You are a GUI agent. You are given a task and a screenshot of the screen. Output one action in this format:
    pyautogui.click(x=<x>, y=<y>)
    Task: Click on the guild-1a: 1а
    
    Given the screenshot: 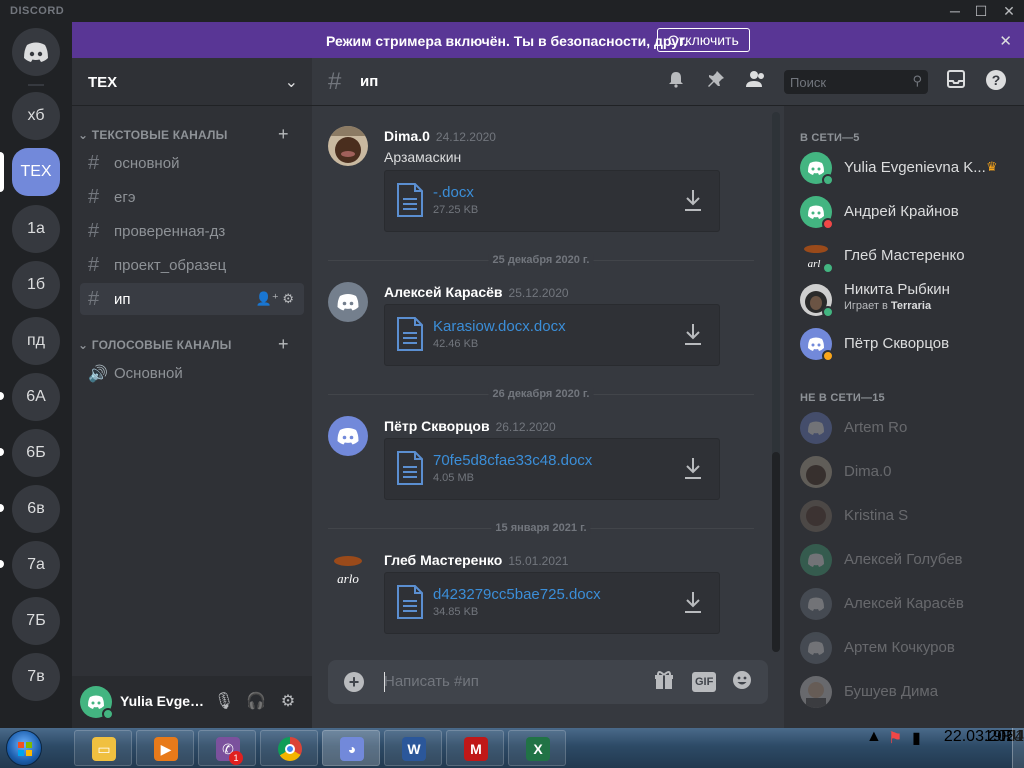 What is the action you would take?
    pyautogui.click(x=36, y=229)
    